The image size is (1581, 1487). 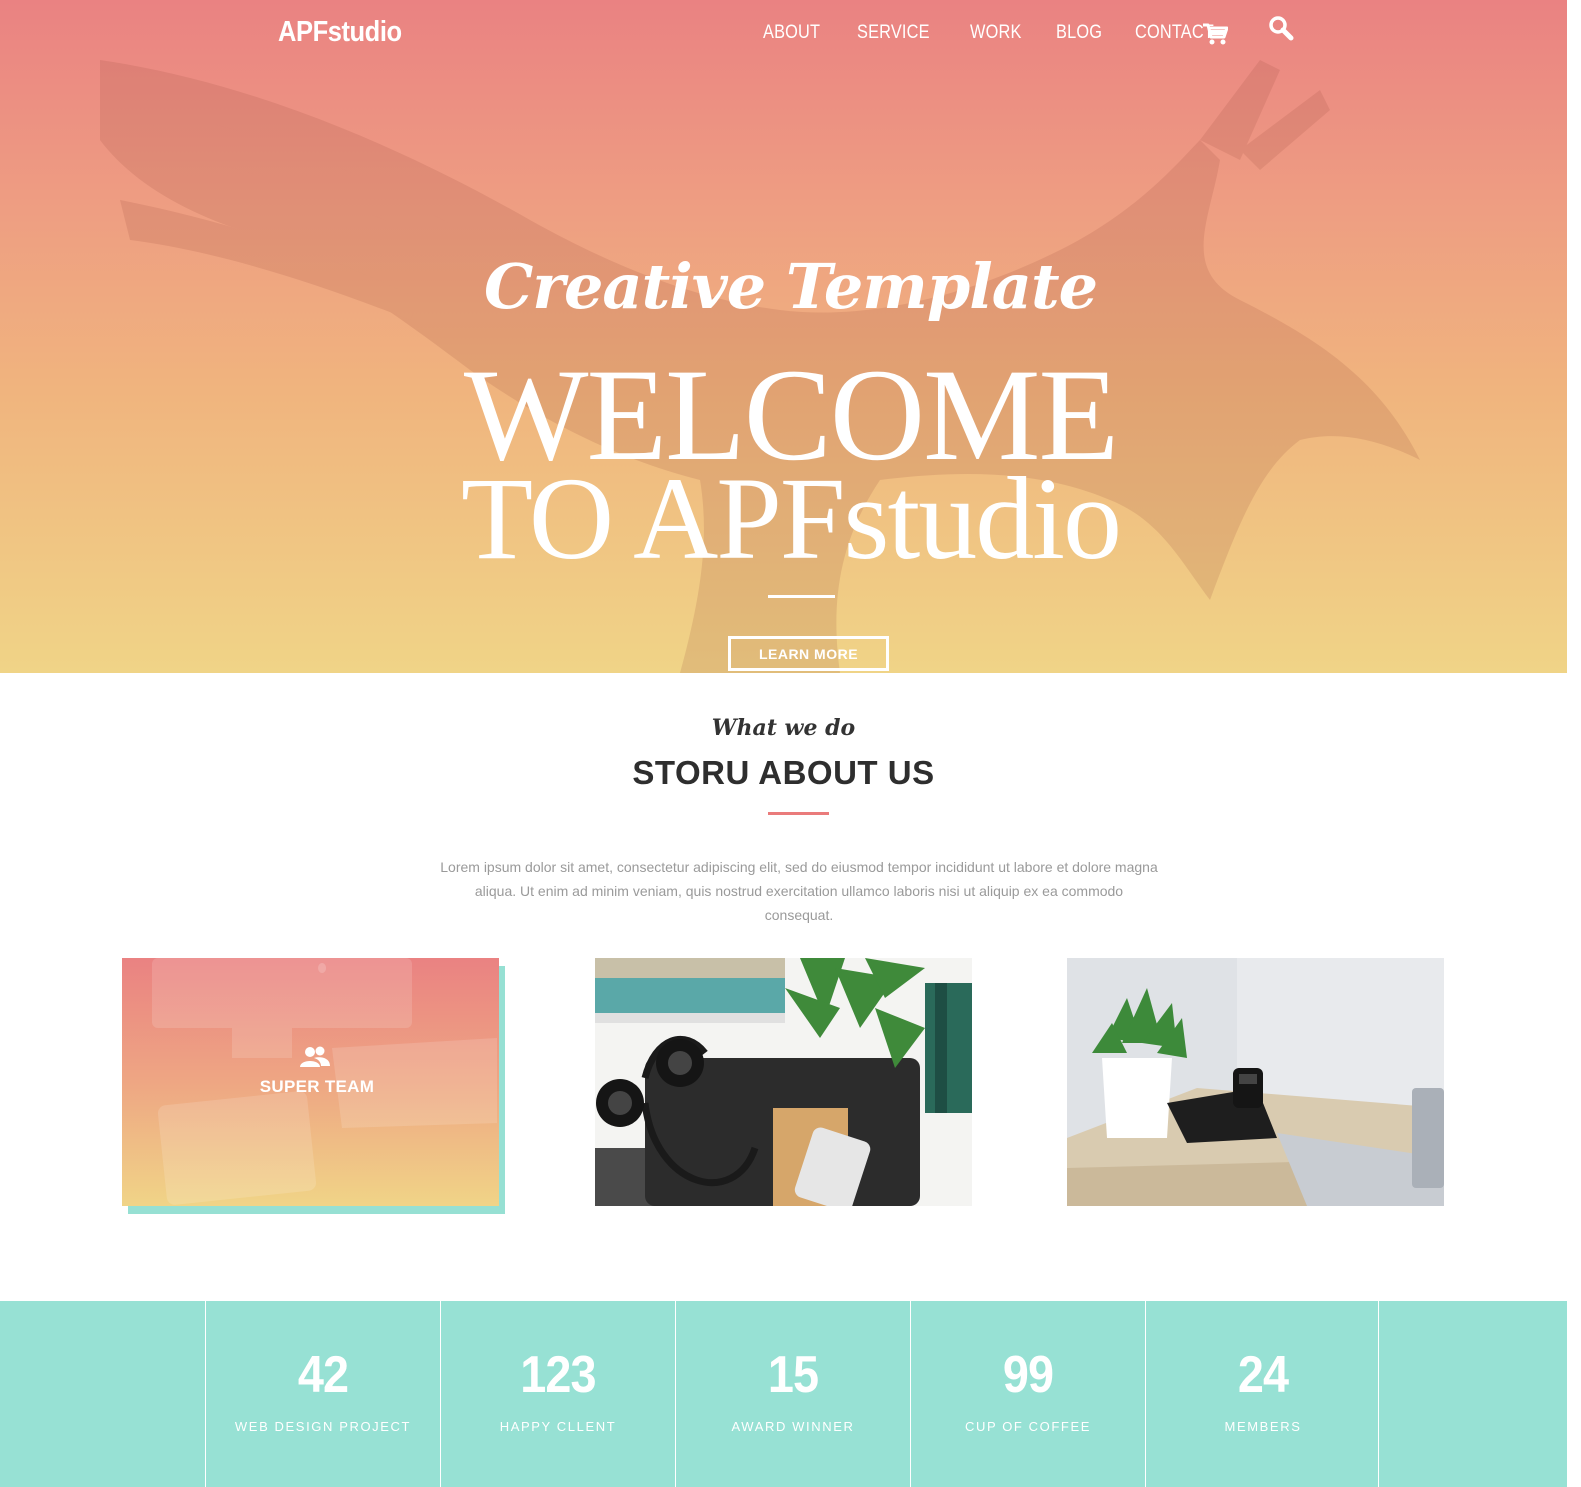 What do you see at coordinates (323, 1426) in the screenshot?
I see `stat-label: WEB DESIGN PROJECT` at bounding box center [323, 1426].